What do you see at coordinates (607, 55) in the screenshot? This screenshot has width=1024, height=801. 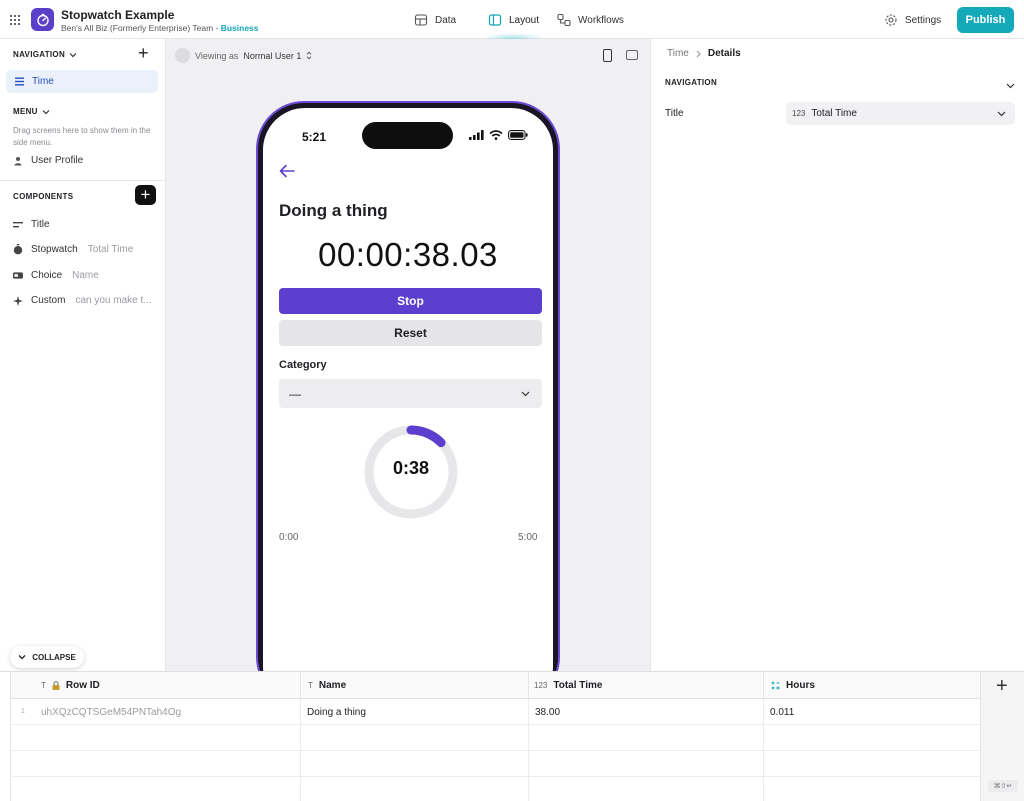 I see `phone-device-icon` at bounding box center [607, 55].